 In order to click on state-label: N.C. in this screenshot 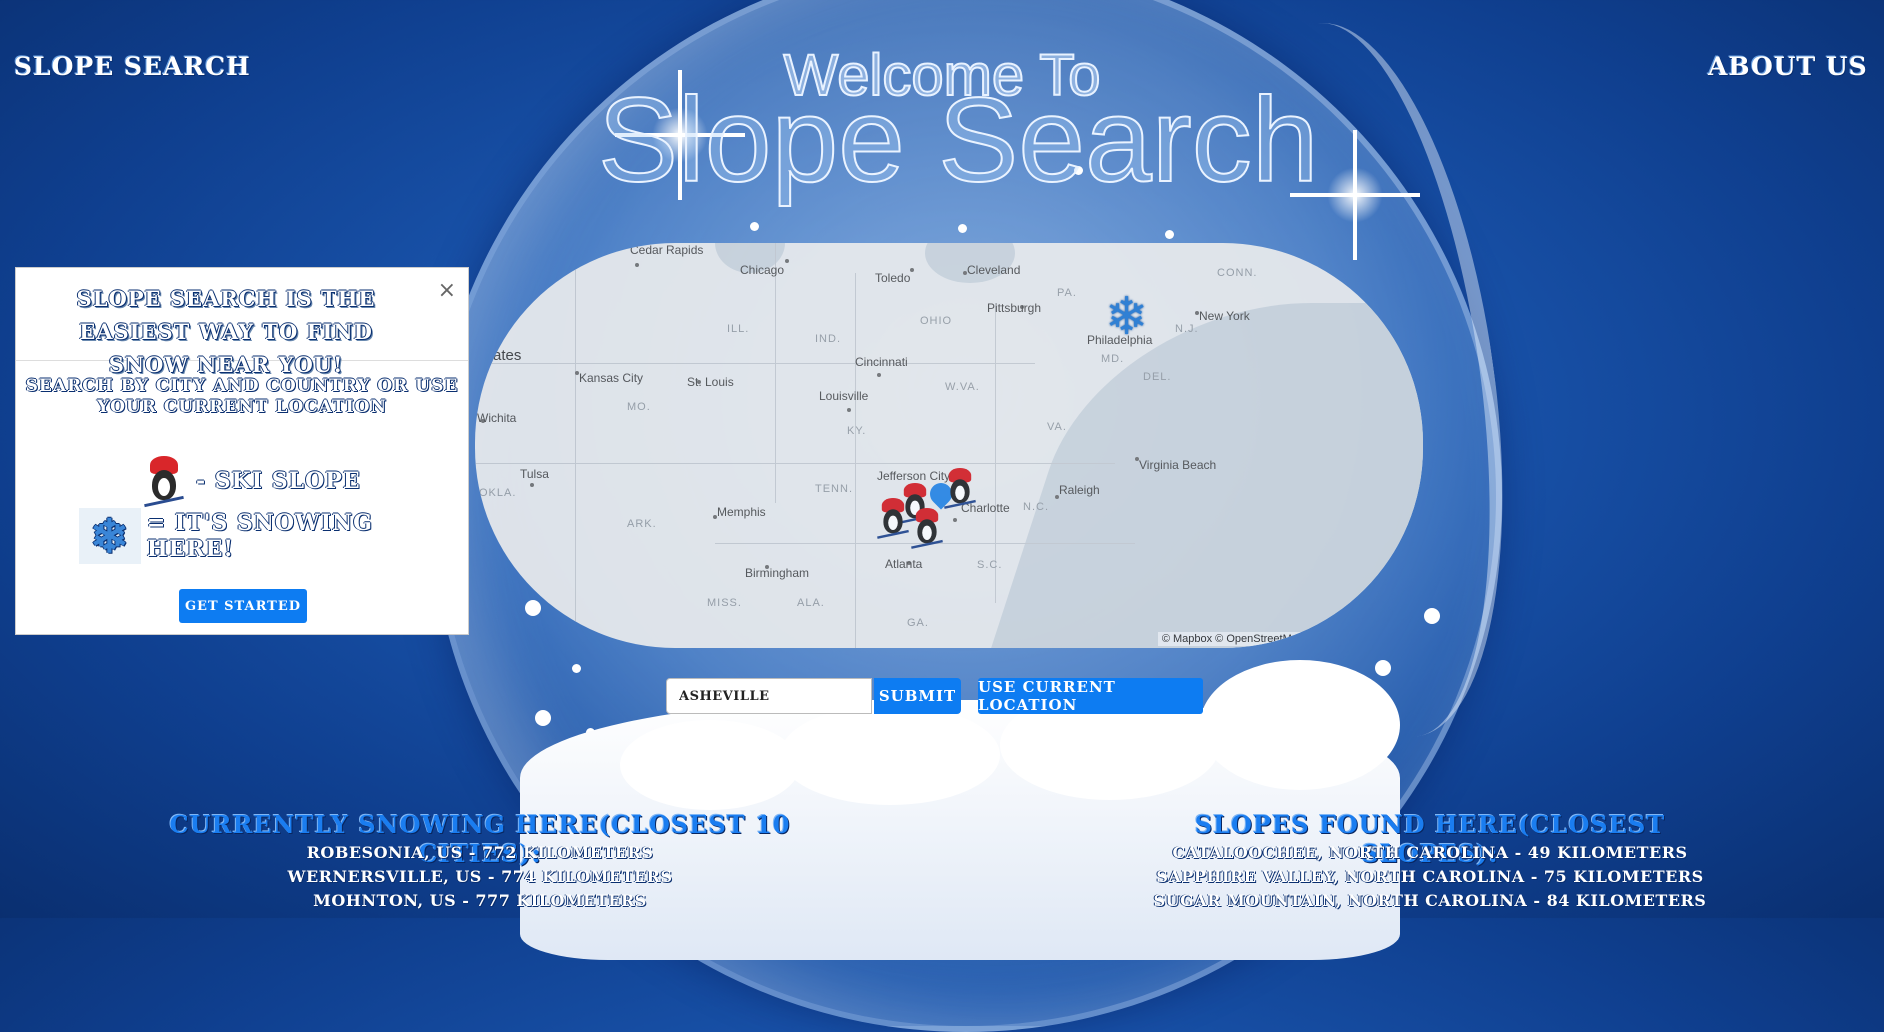, I will do `click(1036, 507)`.